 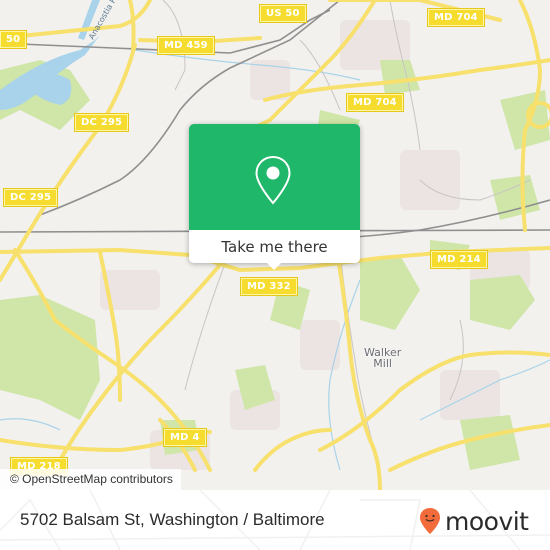 I want to click on popup-header, so click(x=274, y=177).